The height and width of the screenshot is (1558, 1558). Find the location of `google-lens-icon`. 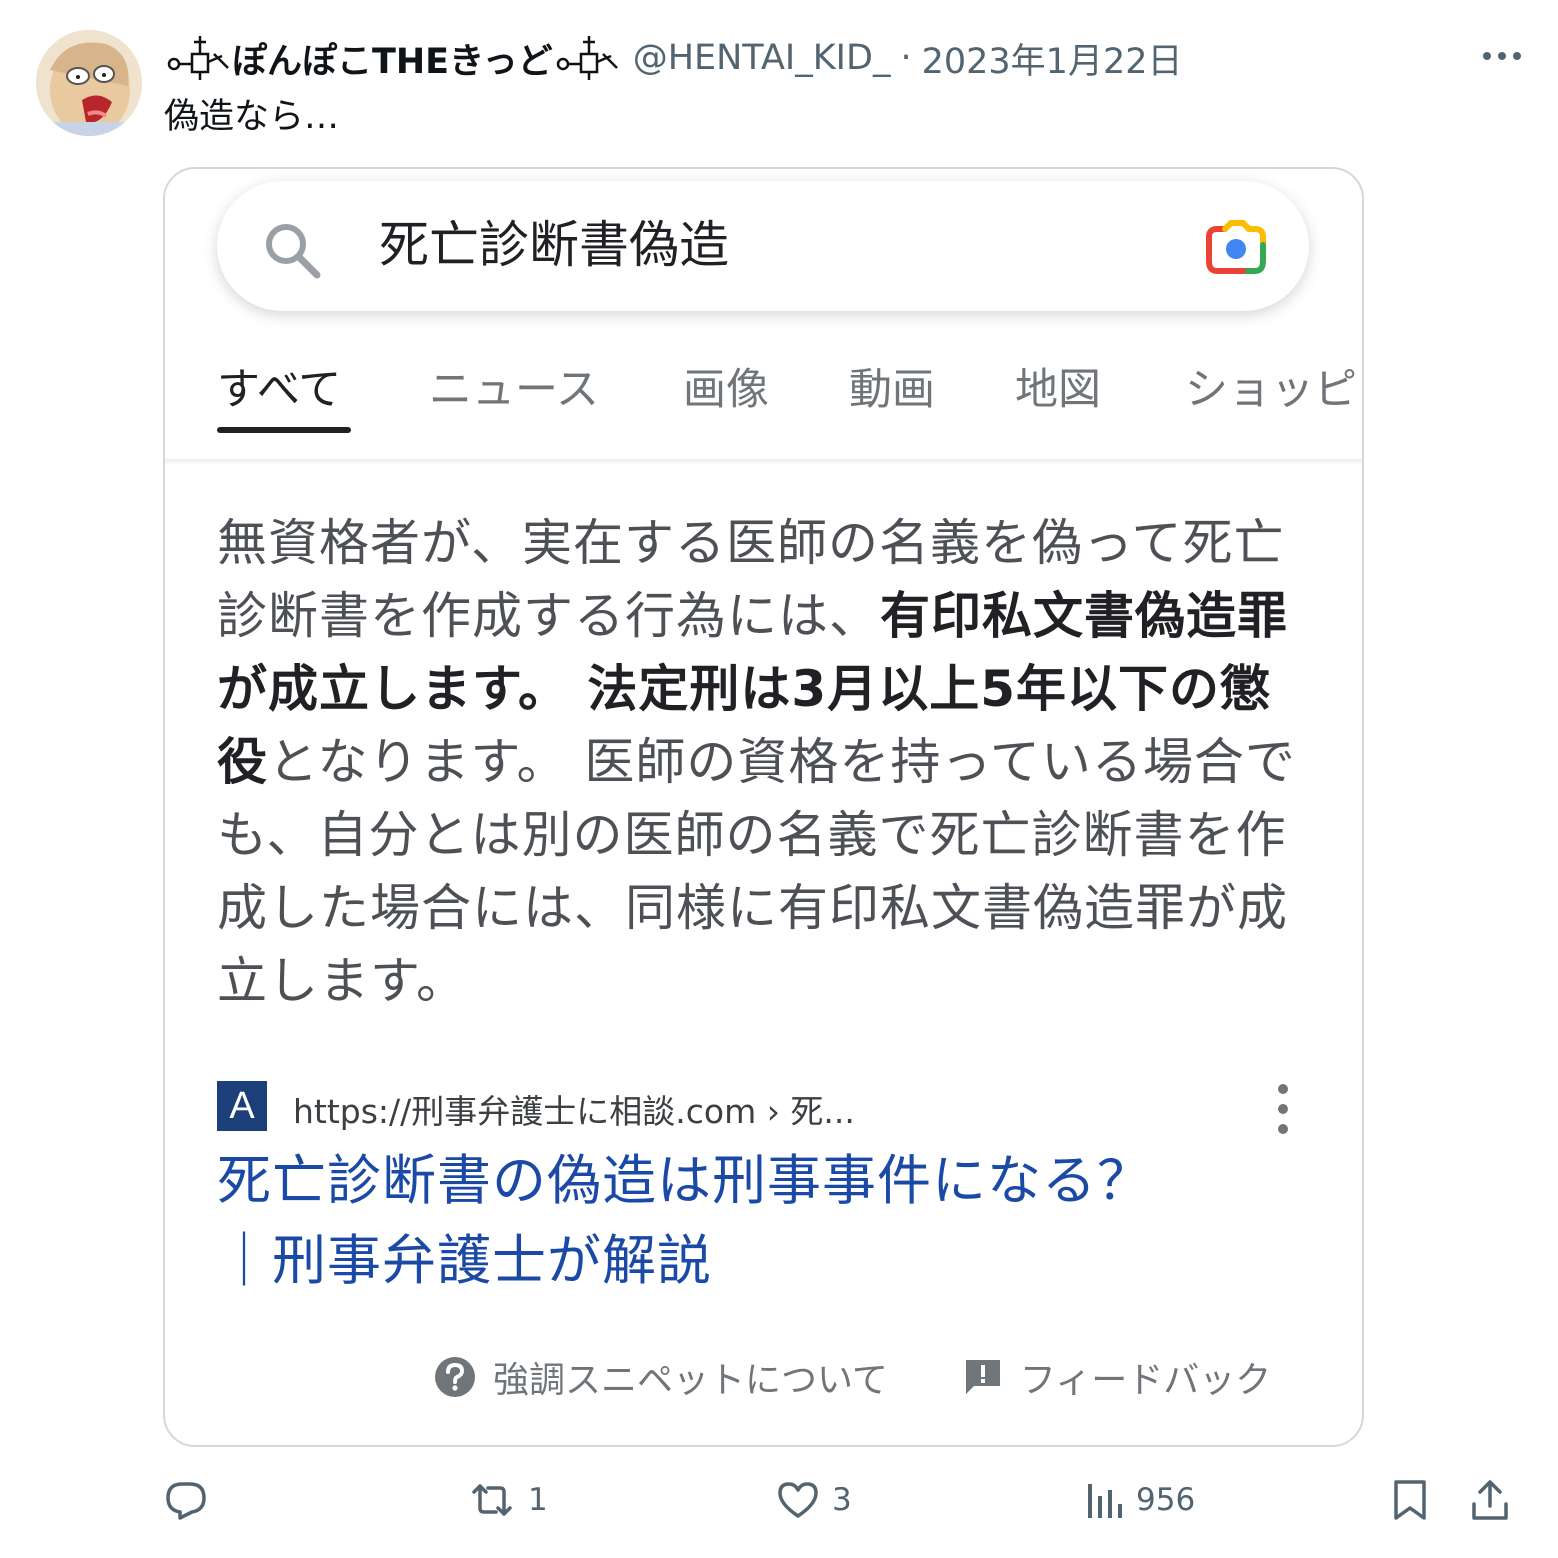

google-lens-icon is located at coordinates (1236, 247).